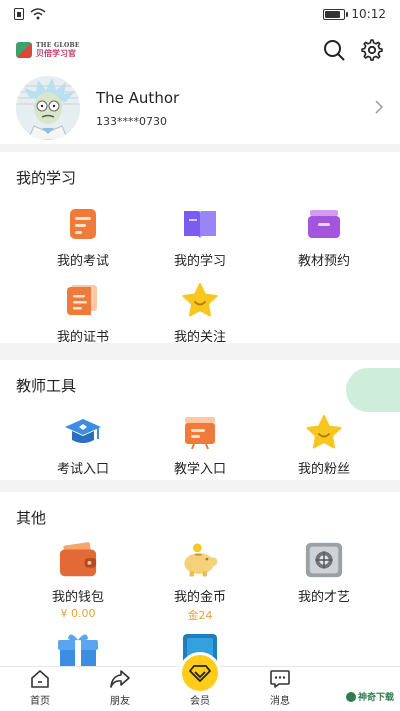 This screenshot has width=400, height=711. Describe the element at coordinates (200, 50) in the screenshot. I see `top-bar: THE GLOBE 贝倍学习官` at that location.